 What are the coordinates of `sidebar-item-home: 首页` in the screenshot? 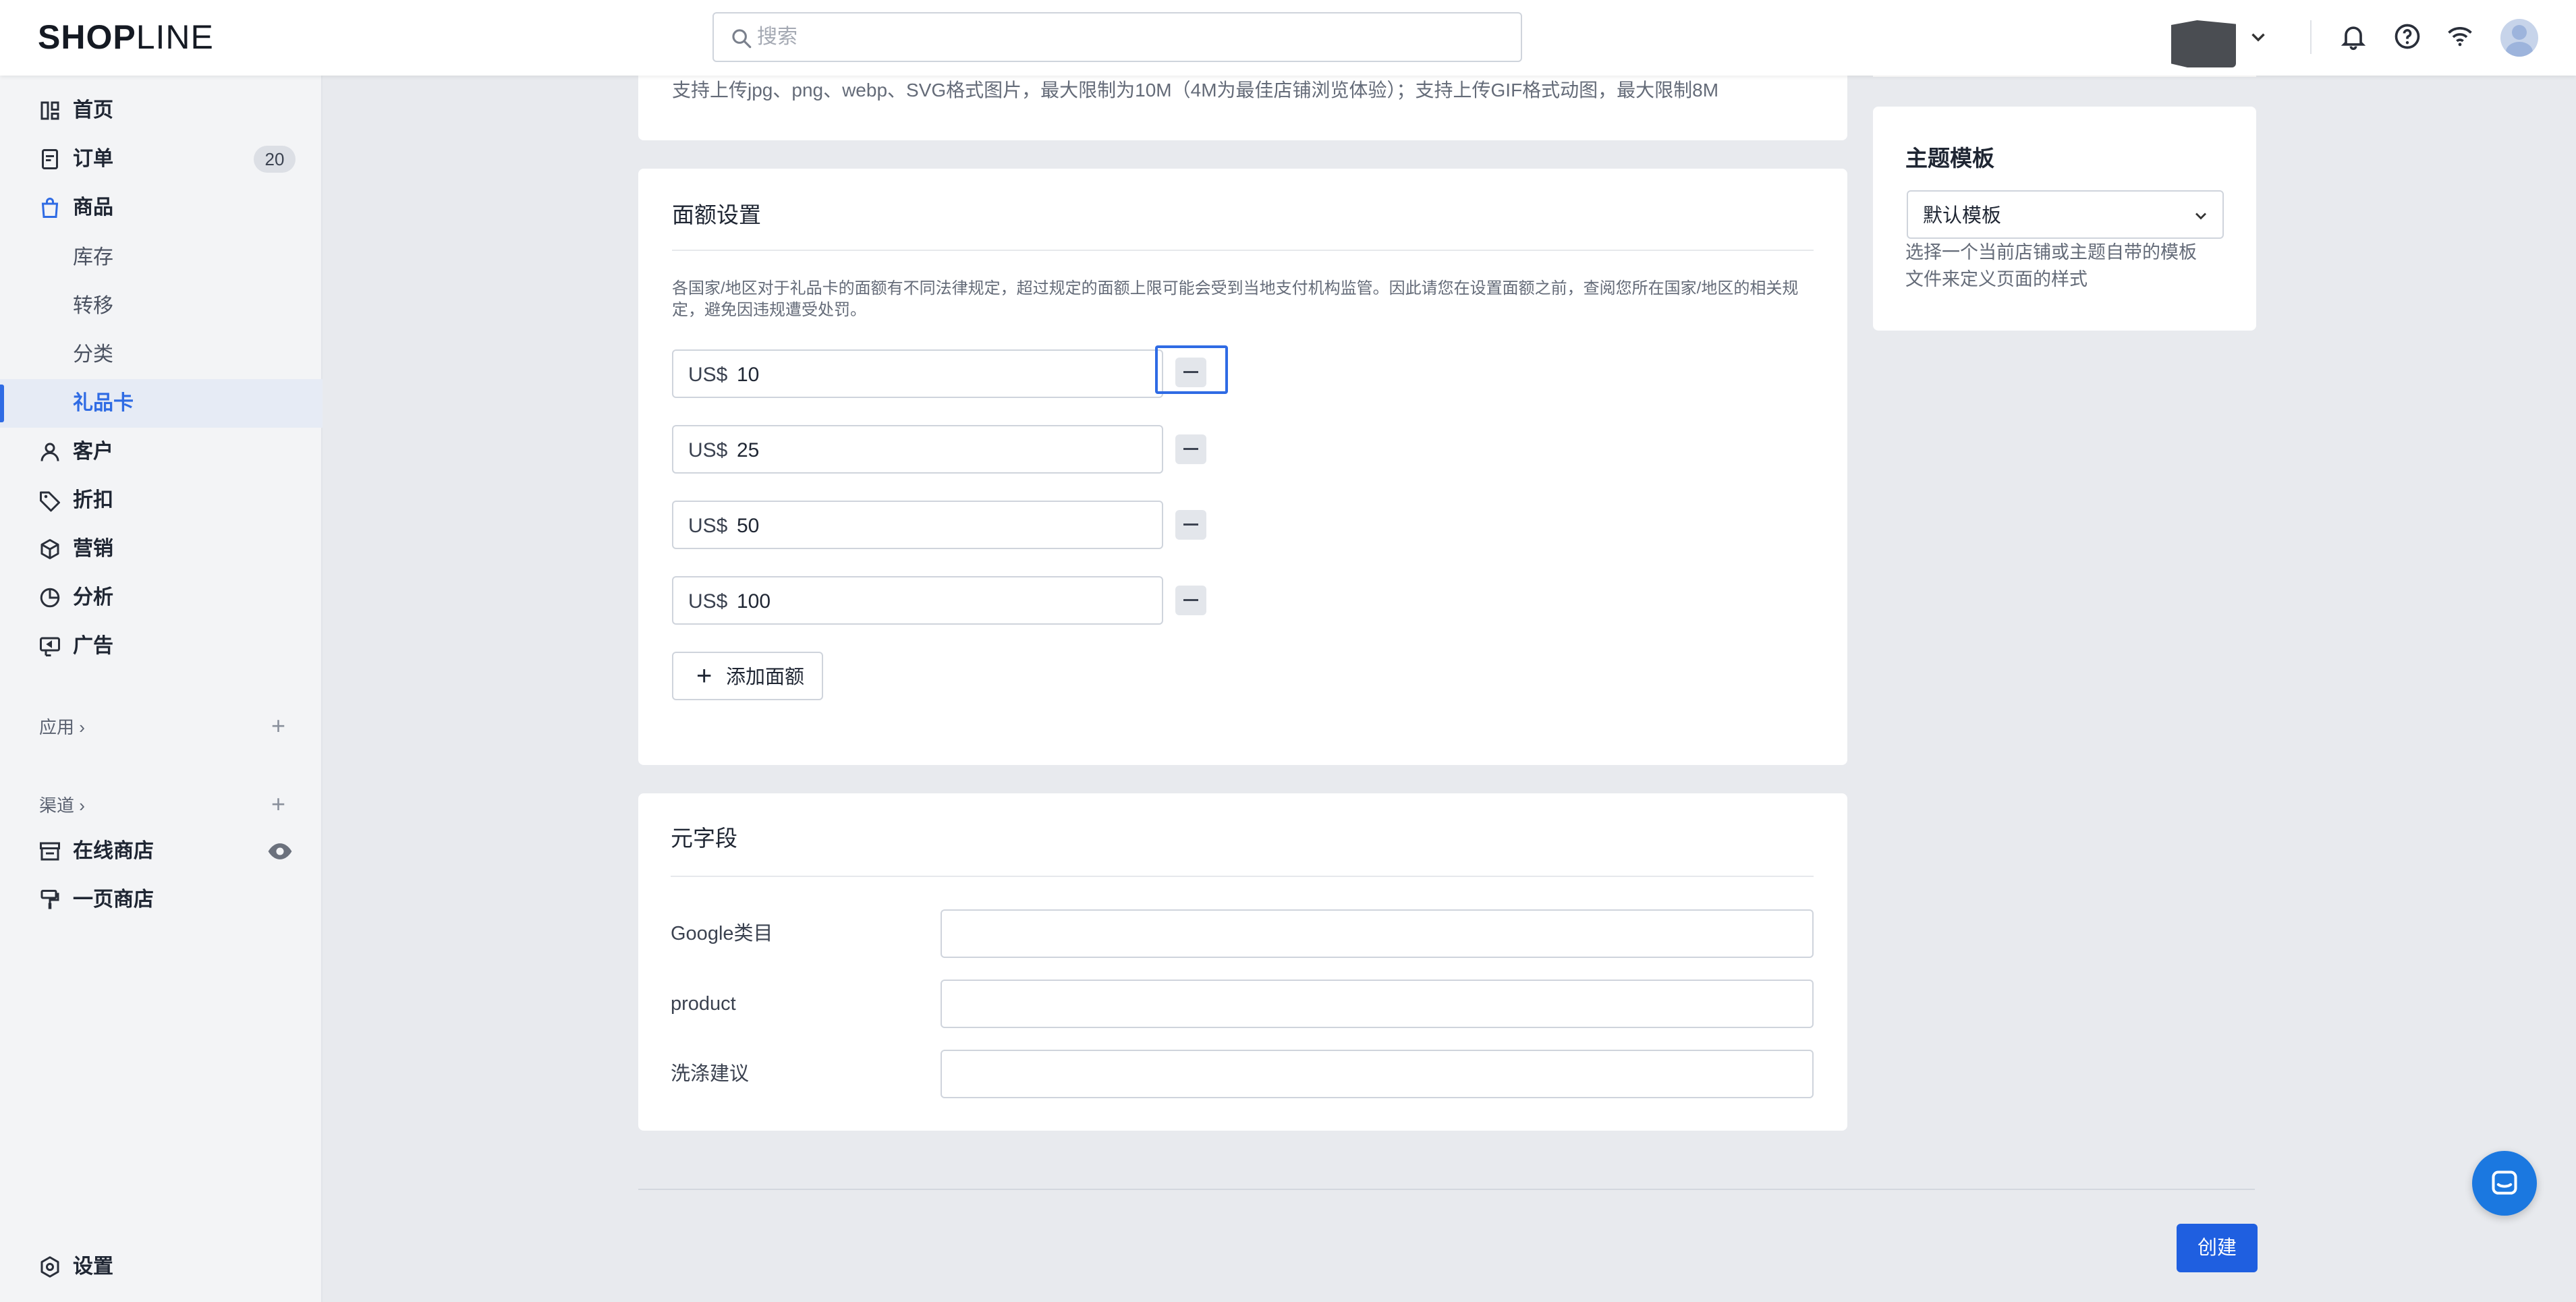 It's located at (161, 110).